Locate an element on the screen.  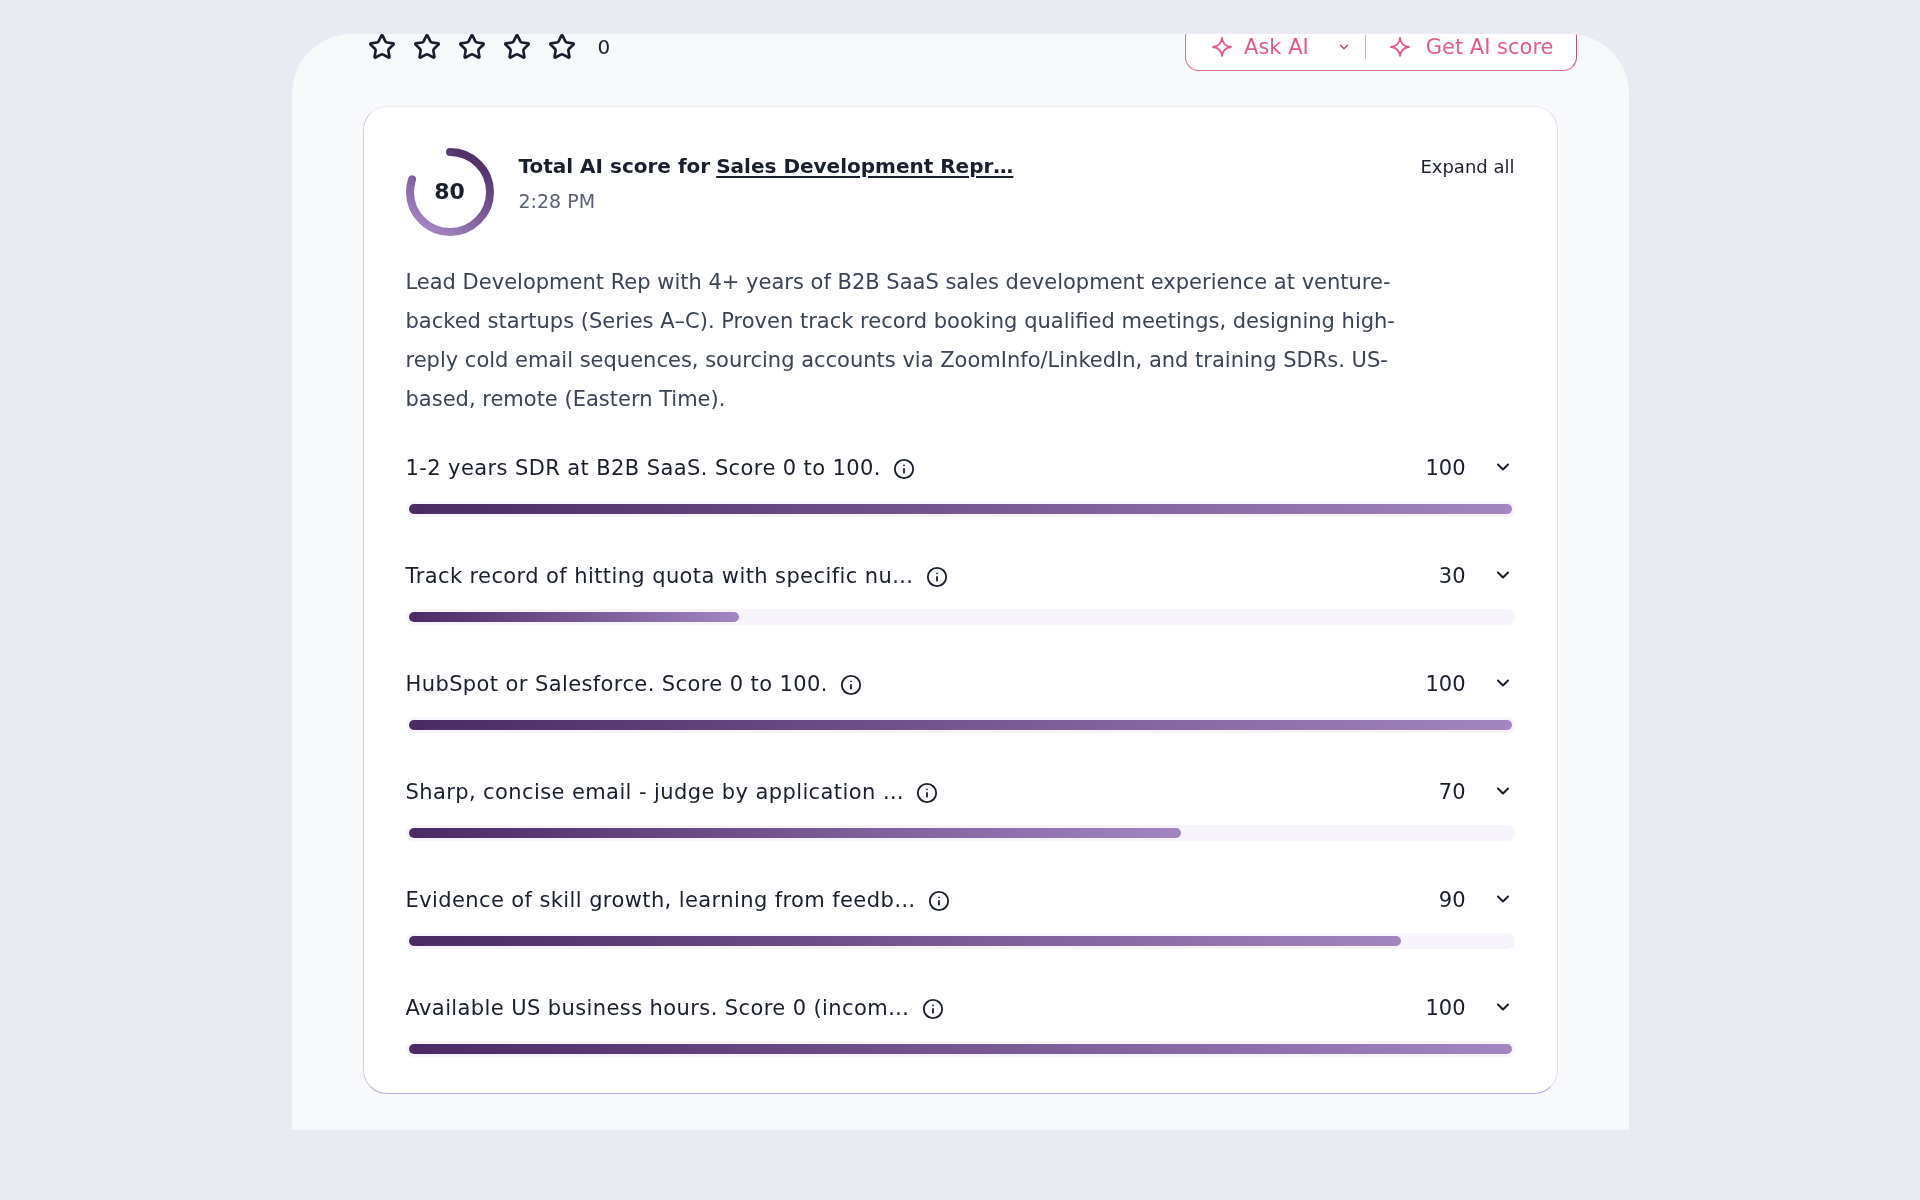
star-rating is located at coordinates (471, 47).